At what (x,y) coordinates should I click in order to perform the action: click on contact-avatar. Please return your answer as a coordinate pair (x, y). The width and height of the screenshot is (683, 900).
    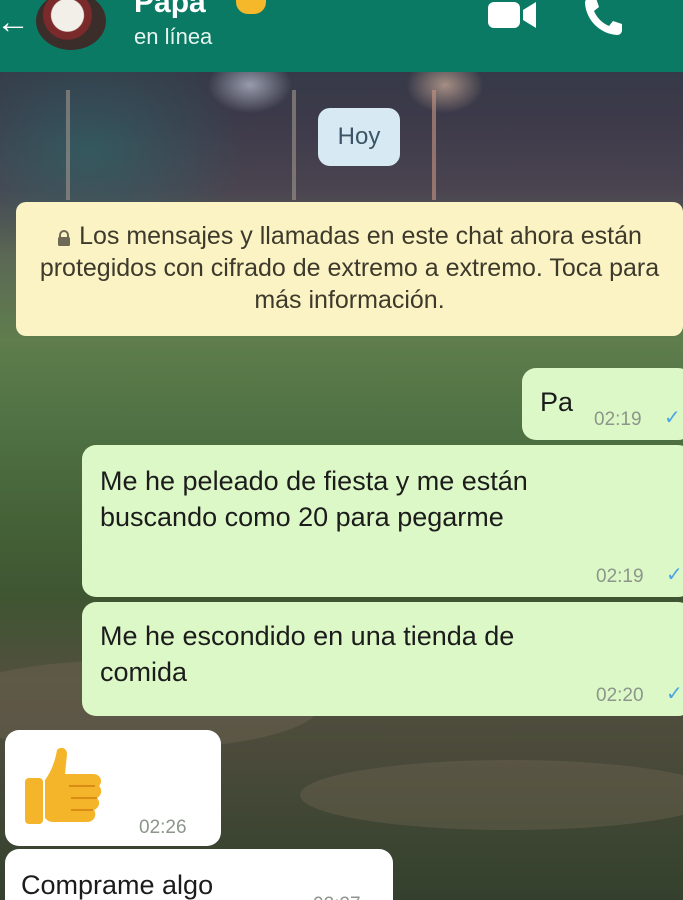
    Looking at the image, I should click on (71, 25).